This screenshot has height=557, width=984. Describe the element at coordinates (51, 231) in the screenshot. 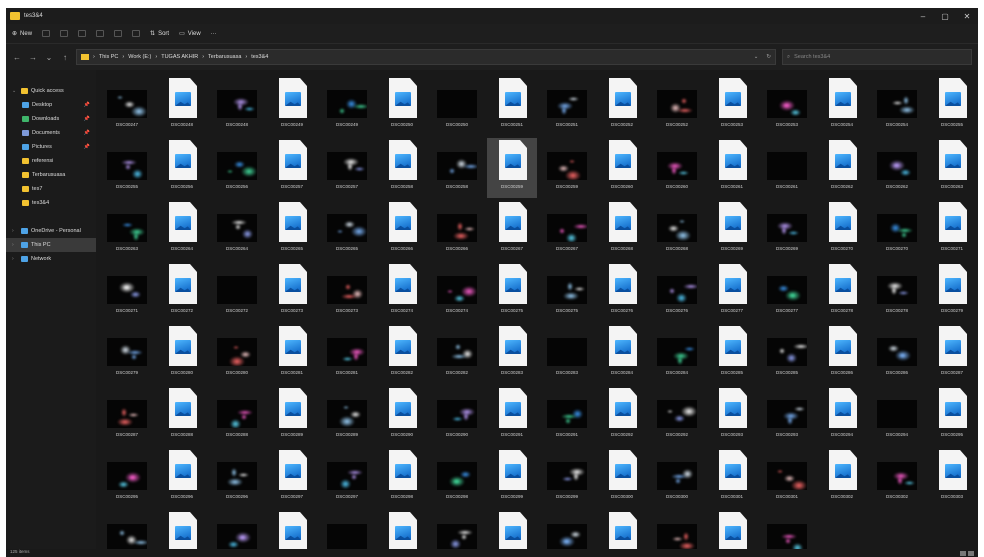

I see `sidebar-item-onedrive: › OneDrive - Personal` at that location.